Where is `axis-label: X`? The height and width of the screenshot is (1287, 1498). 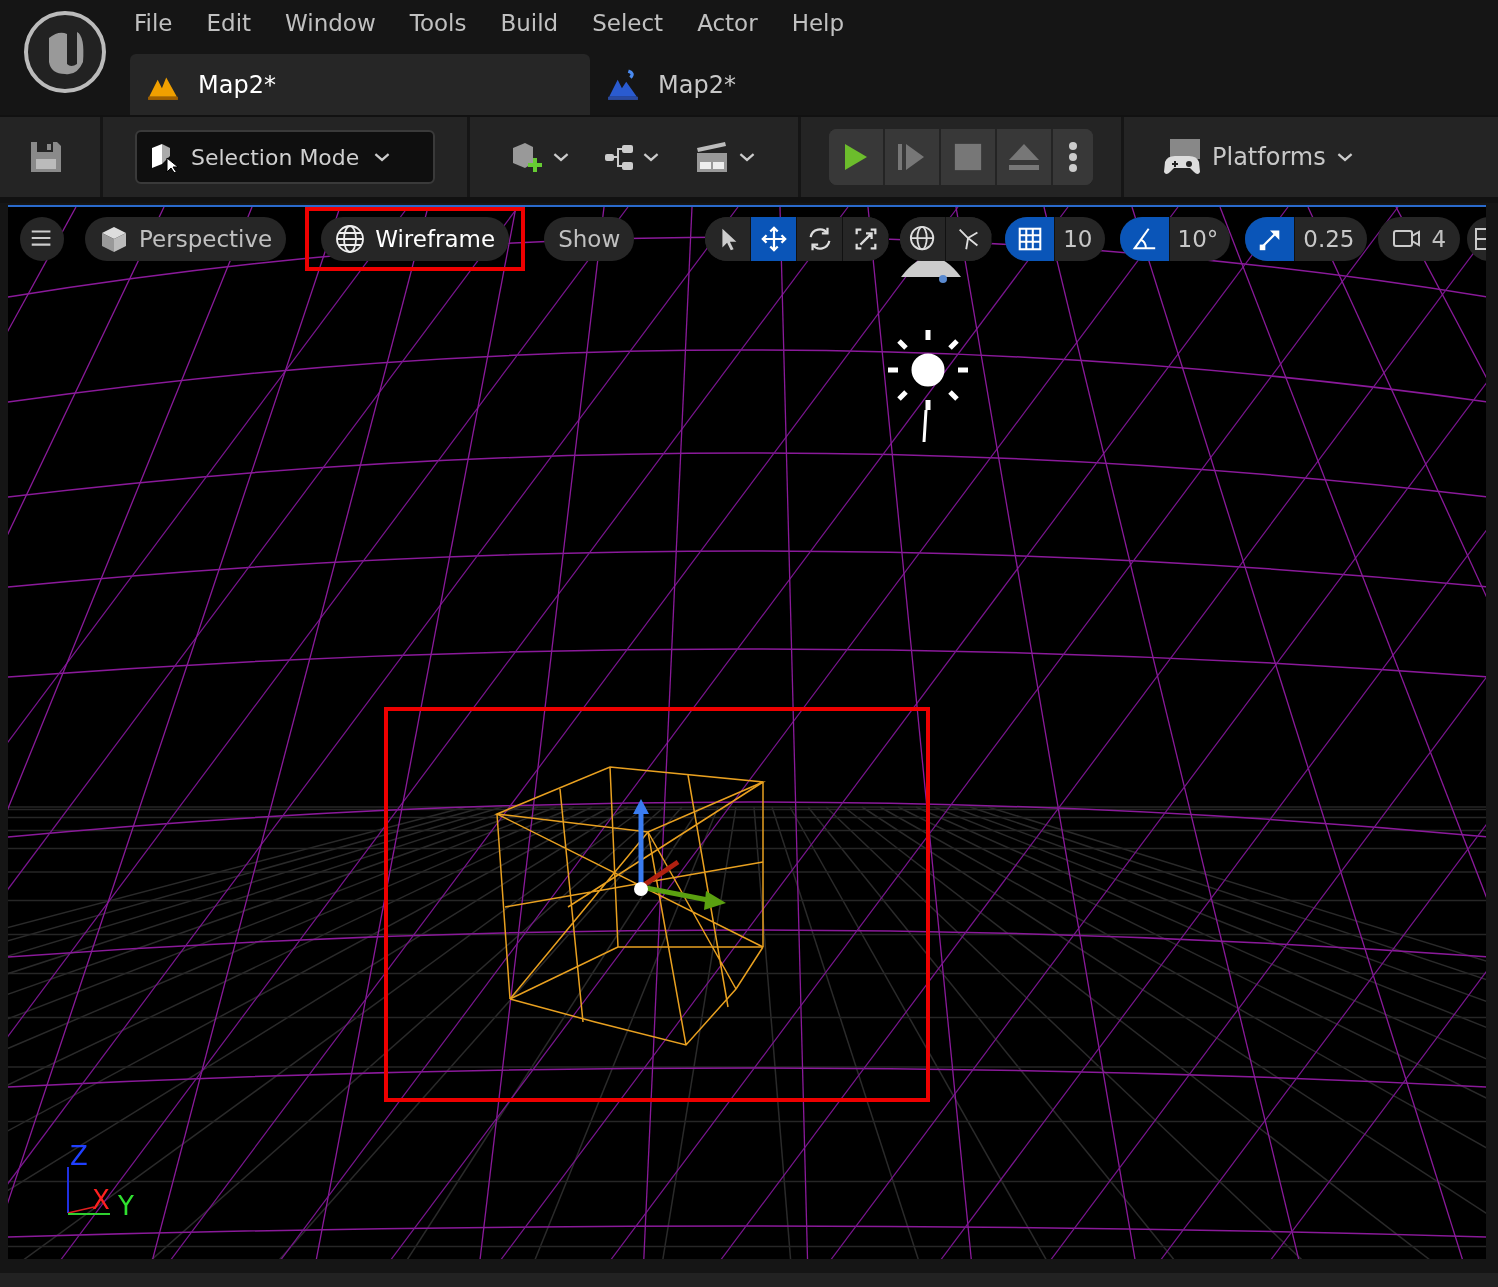 axis-label: X is located at coordinates (101, 1200).